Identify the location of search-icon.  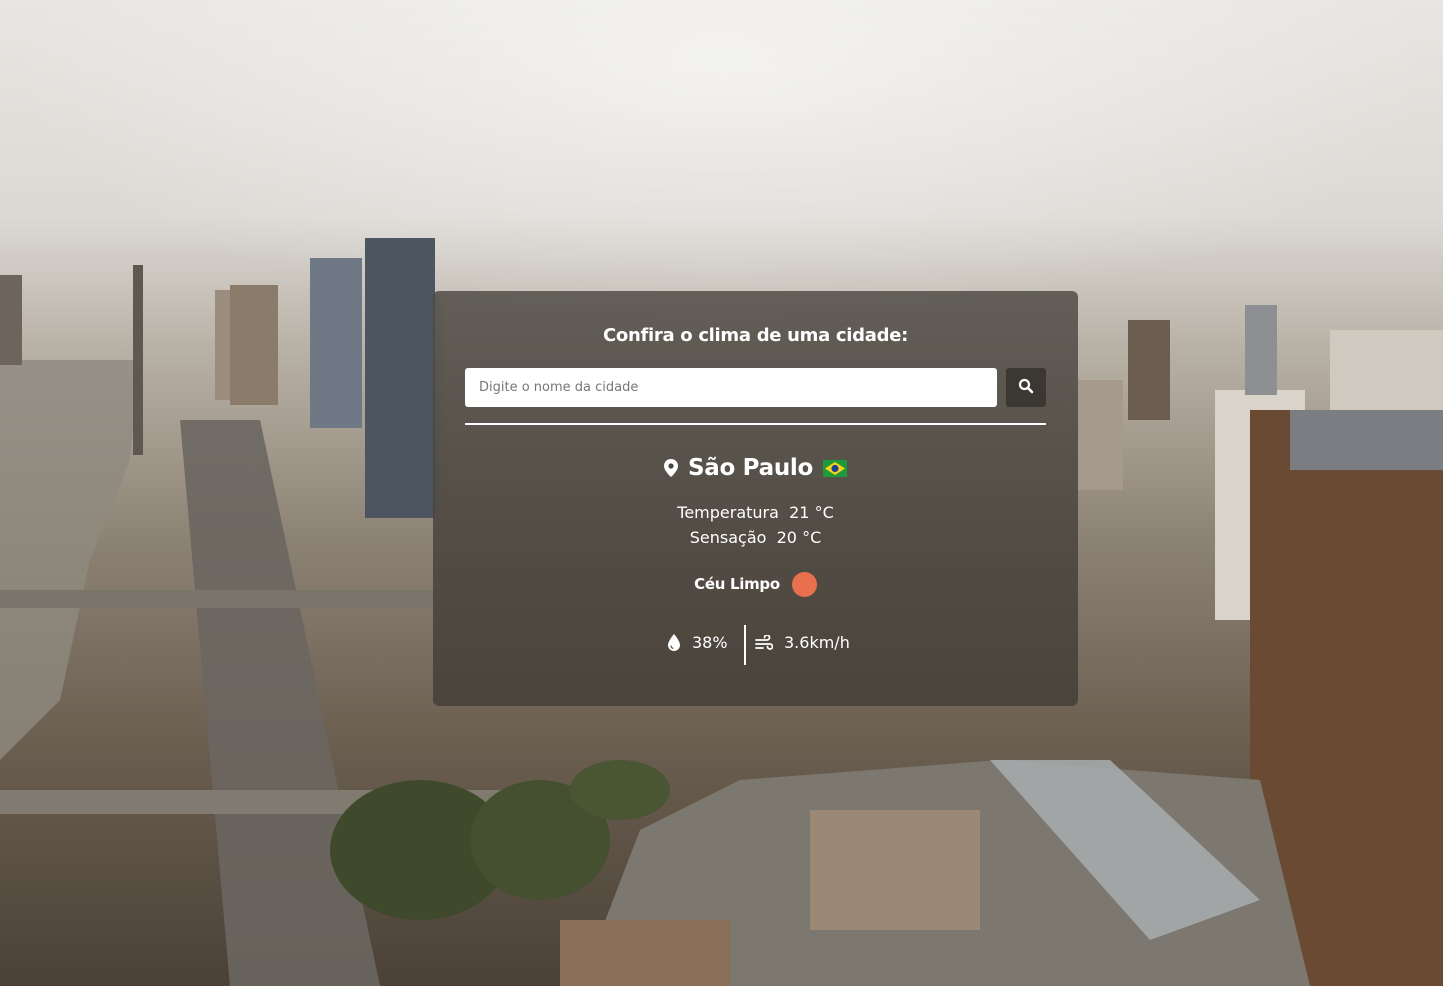
(1026, 386).